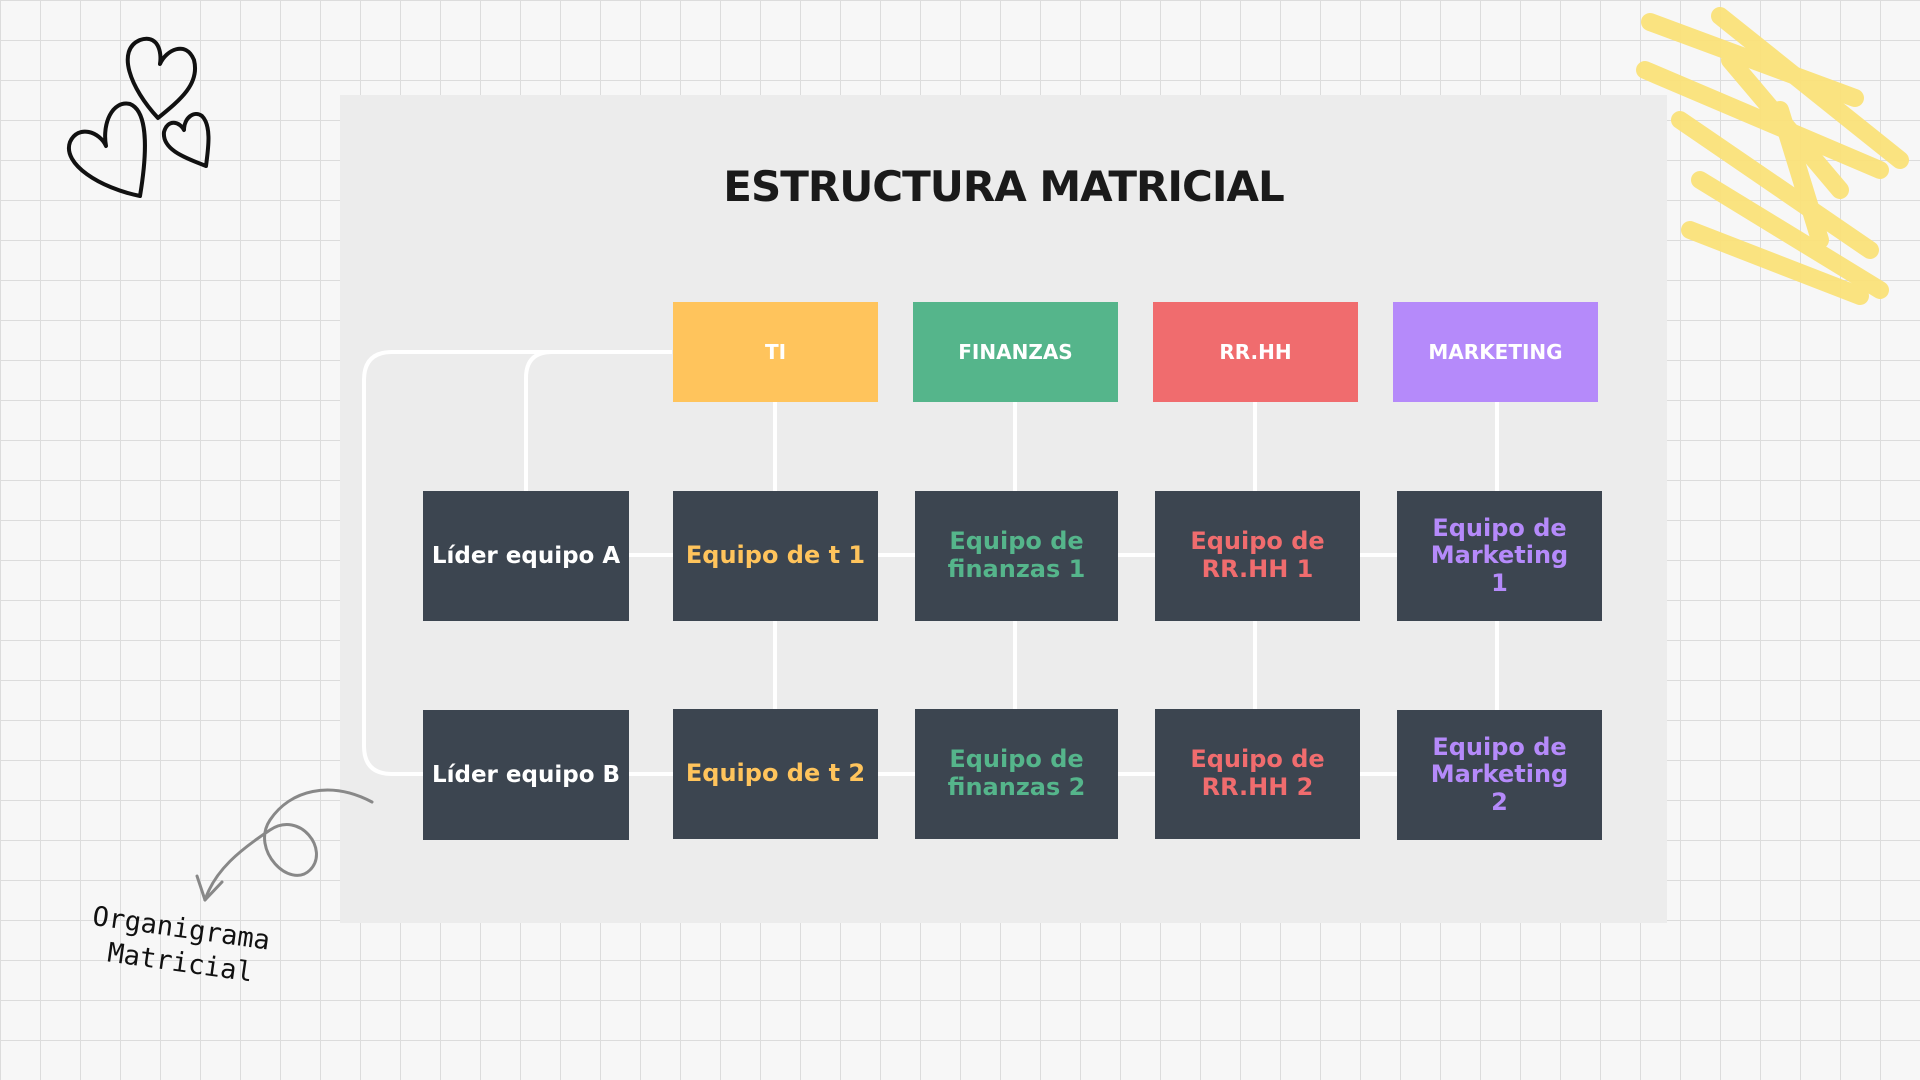 This screenshot has height=1080, width=1920. Describe the element at coordinates (138, 117) in the screenshot. I see `hearts-icon` at that location.